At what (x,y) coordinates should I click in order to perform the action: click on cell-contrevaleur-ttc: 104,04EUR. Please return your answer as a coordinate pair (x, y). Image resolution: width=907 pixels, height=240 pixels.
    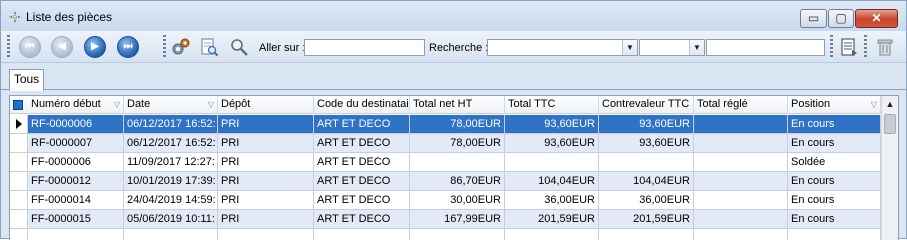
    Looking at the image, I should click on (646, 181).